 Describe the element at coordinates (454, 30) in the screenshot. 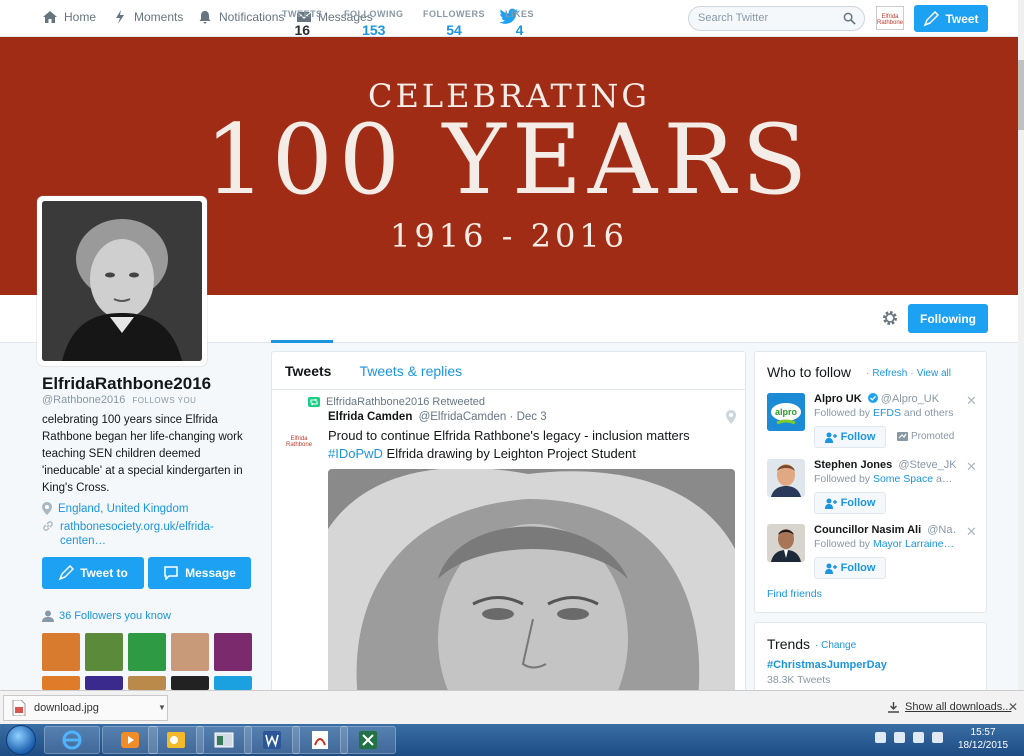

I see `stat-followers-value: 54` at that location.